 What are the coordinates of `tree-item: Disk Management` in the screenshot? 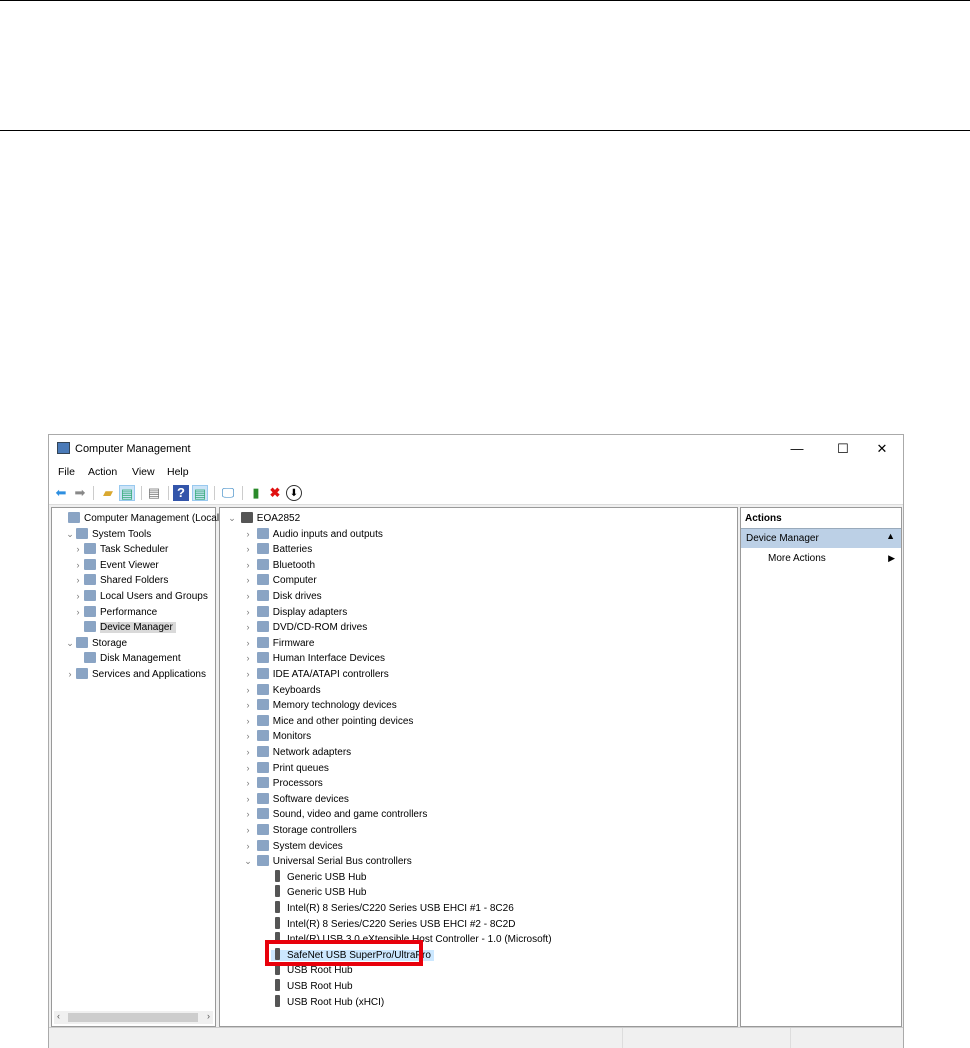 It's located at (126, 658).